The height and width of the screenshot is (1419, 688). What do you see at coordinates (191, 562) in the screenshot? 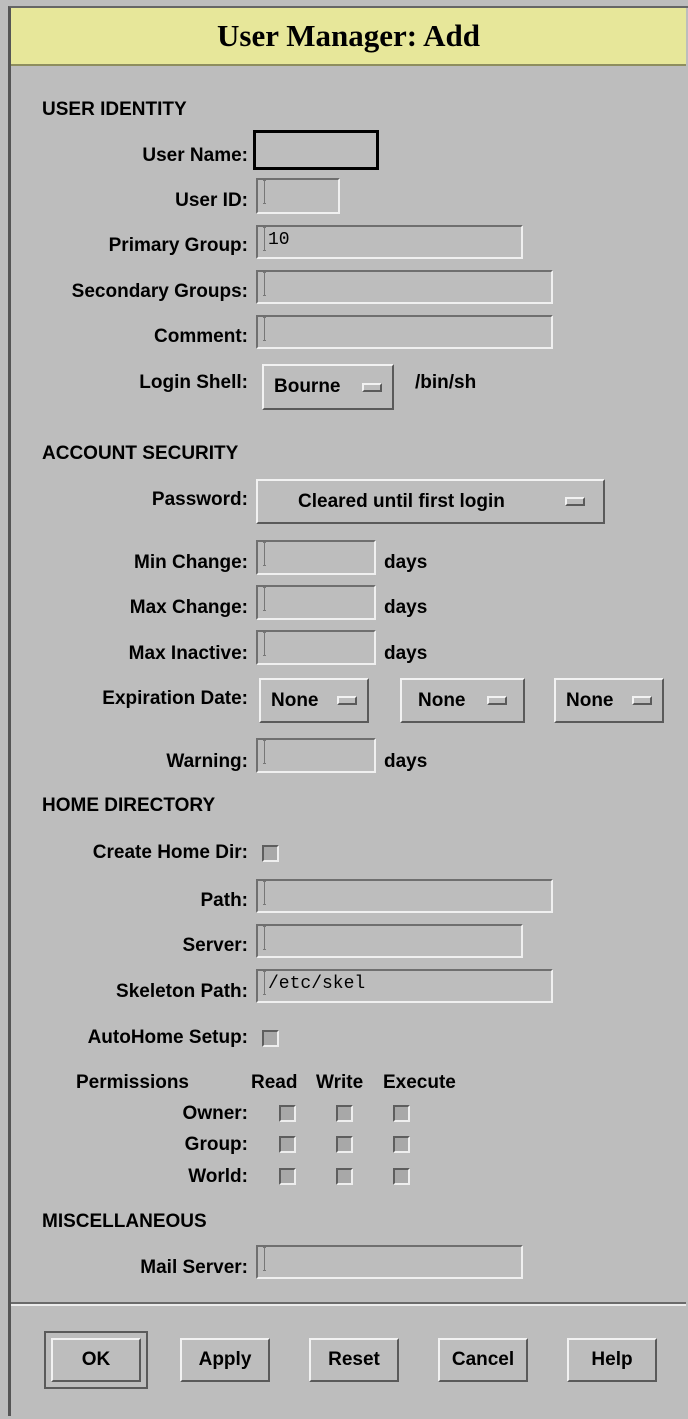
I see `min-change-label: Min Change:` at bounding box center [191, 562].